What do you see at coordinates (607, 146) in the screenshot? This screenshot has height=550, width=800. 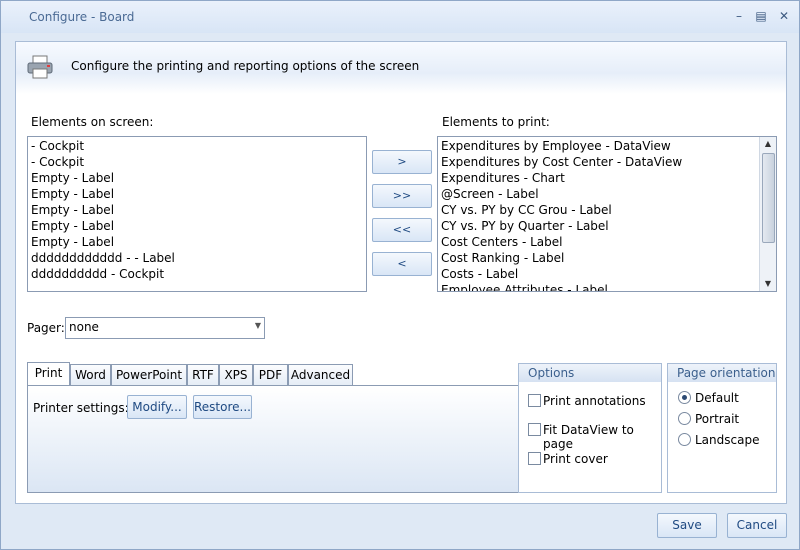 I see `list-item: Expenditures by Employee - DataView` at bounding box center [607, 146].